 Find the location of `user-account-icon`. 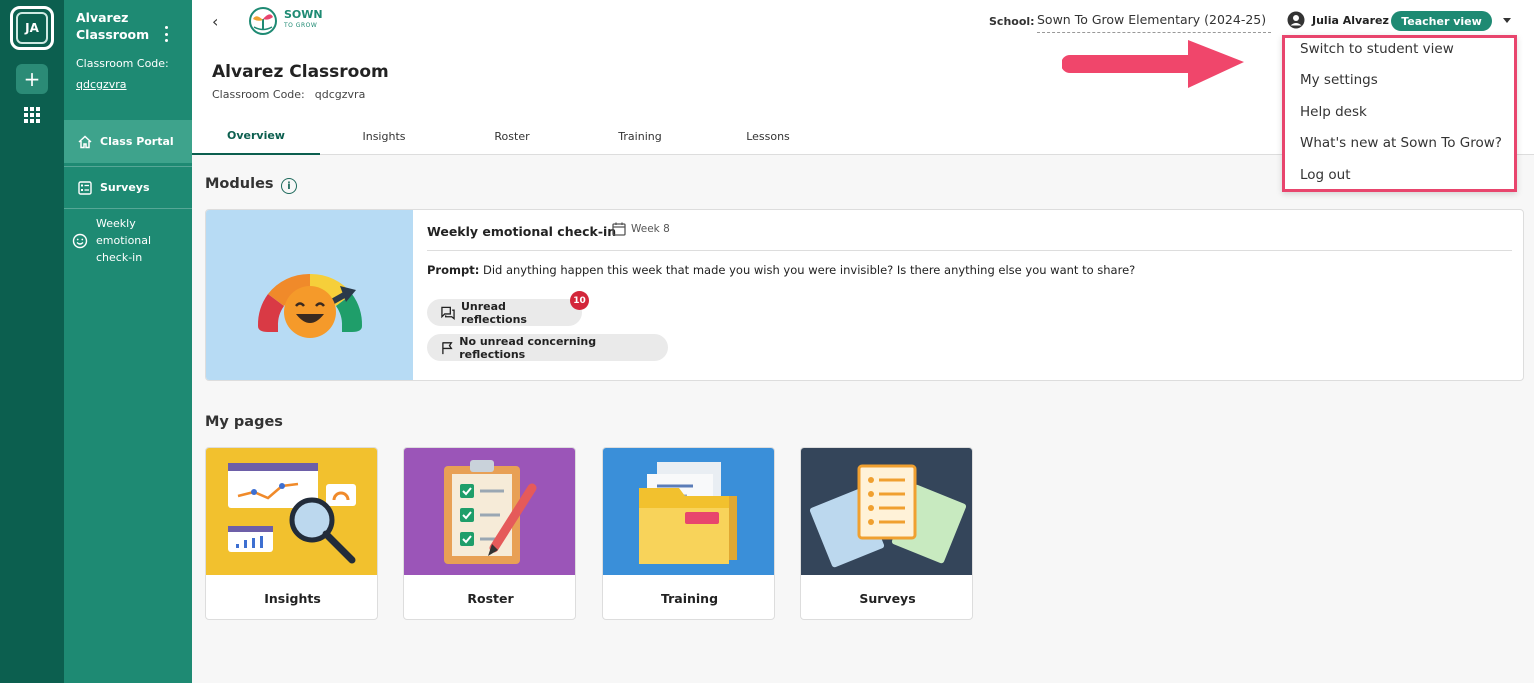

user-account-icon is located at coordinates (1296, 20).